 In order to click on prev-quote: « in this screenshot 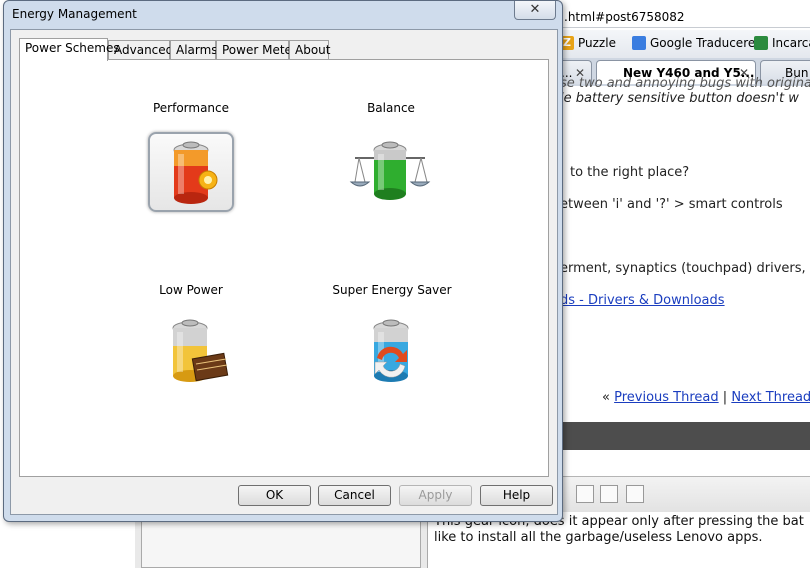, I will do `click(606, 397)`.